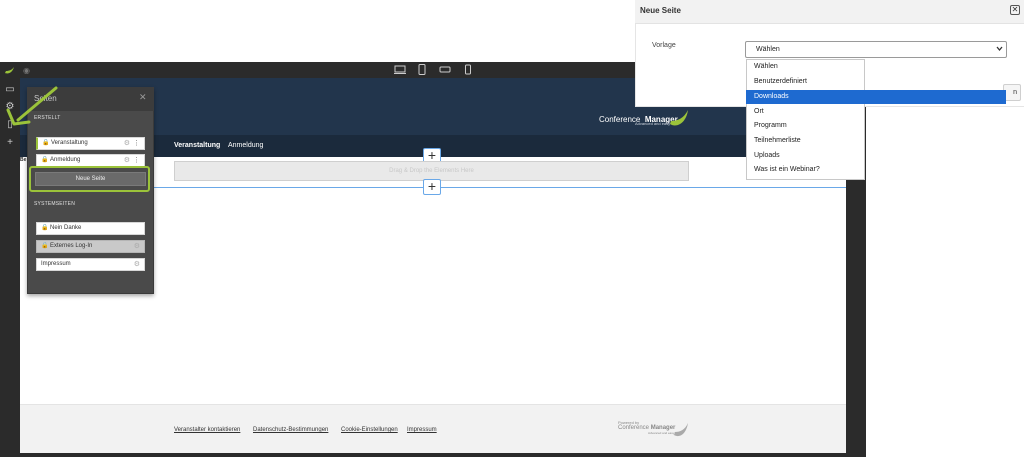 The width and height of the screenshot is (1024, 457). Describe the element at coordinates (90, 228) in the screenshot. I see `page-item-nein-danke: 🔒 Nein Danke` at that location.